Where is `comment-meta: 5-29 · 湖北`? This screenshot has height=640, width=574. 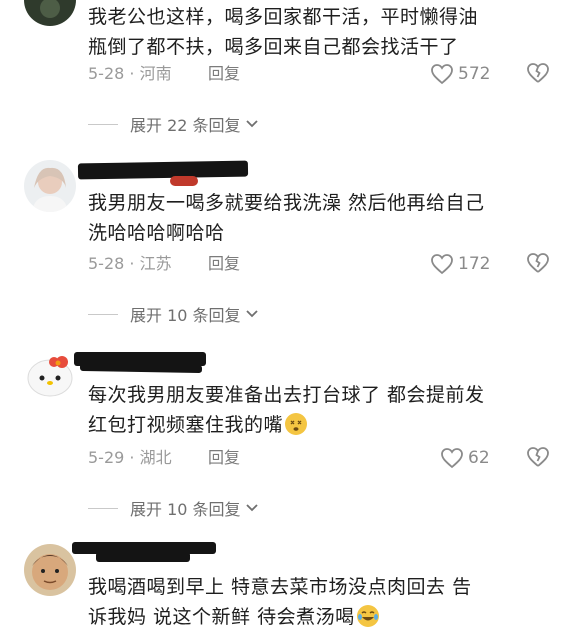
comment-meta: 5-29 · 湖北 is located at coordinates (130, 457).